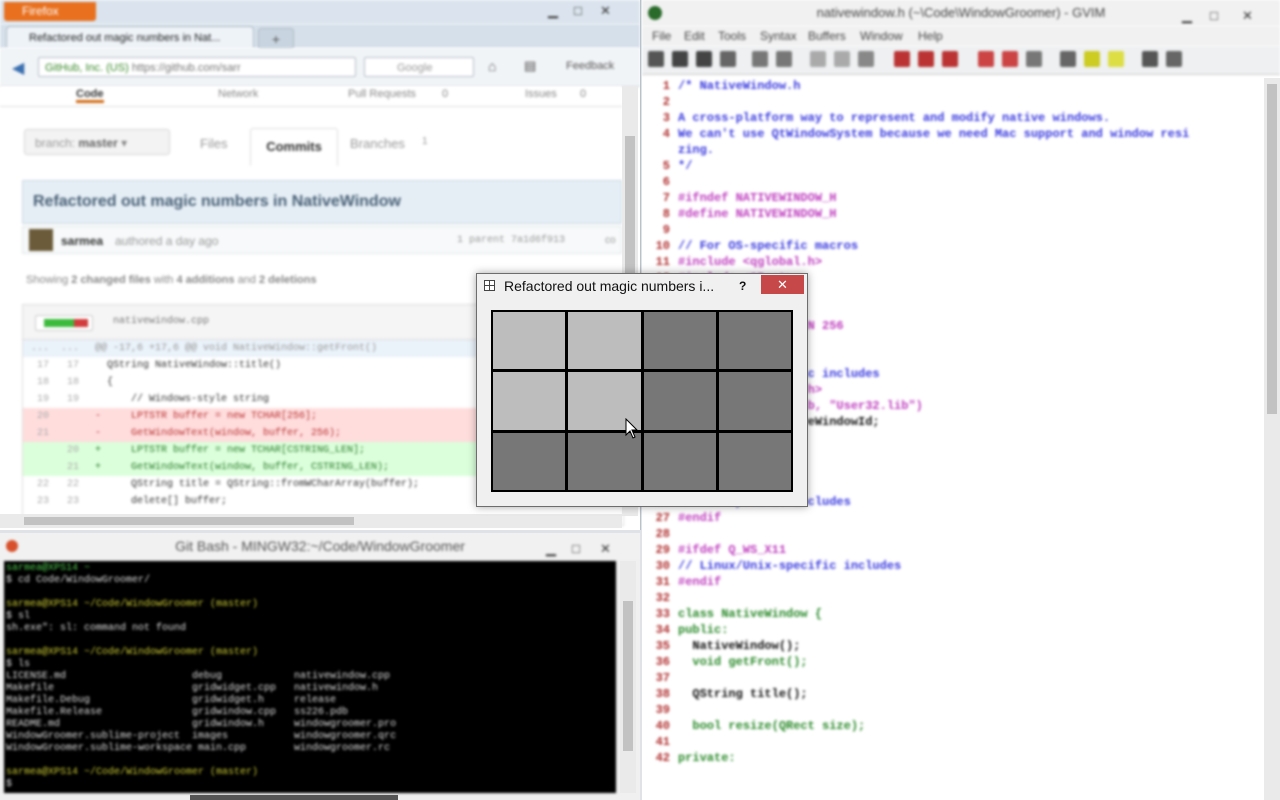  Describe the element at coordinates (746, 286) in the screenshot. I see `help-button: ?` at that location.